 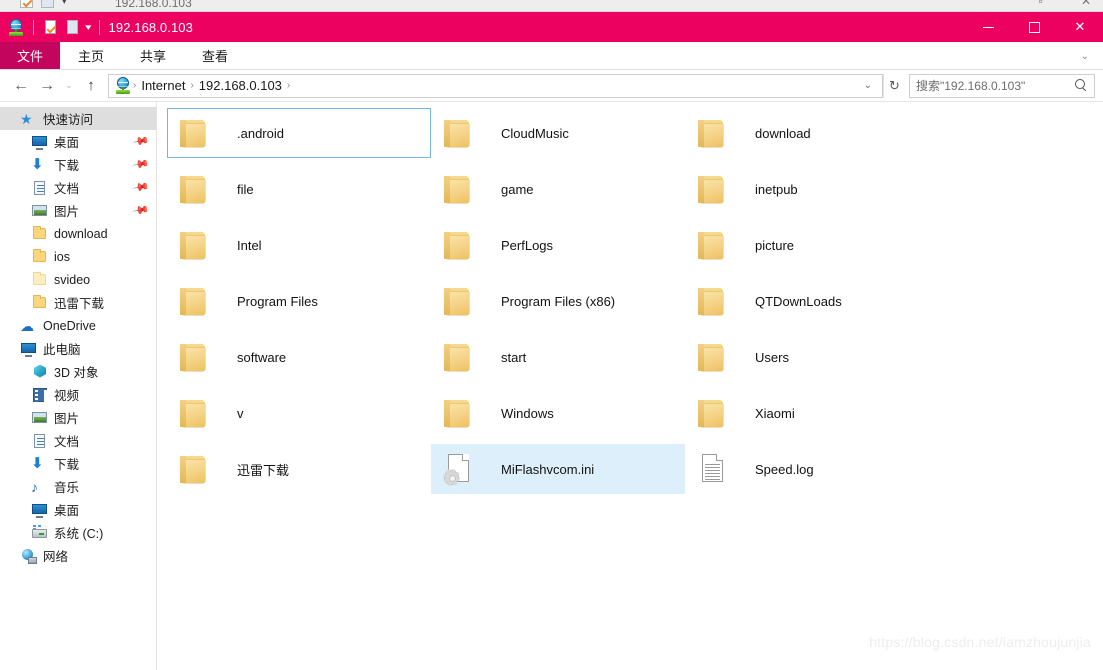 I want to click on recent-locations-button: ⌄, so click(x=69, y=86).